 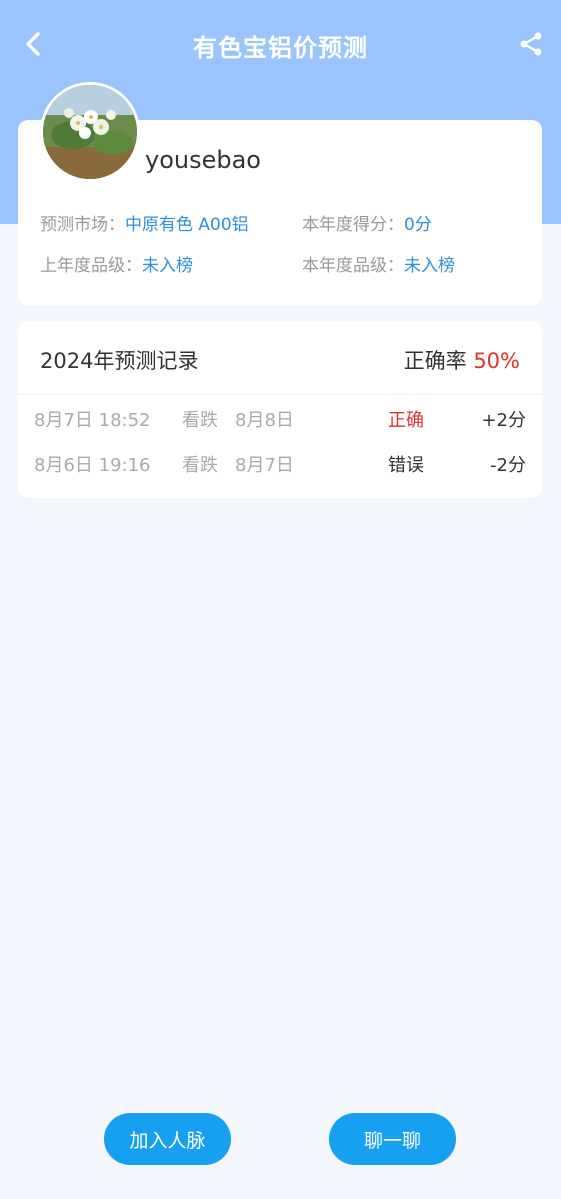 I want to click on record-title: 2024年预测记录, so click(x=119, y=361).